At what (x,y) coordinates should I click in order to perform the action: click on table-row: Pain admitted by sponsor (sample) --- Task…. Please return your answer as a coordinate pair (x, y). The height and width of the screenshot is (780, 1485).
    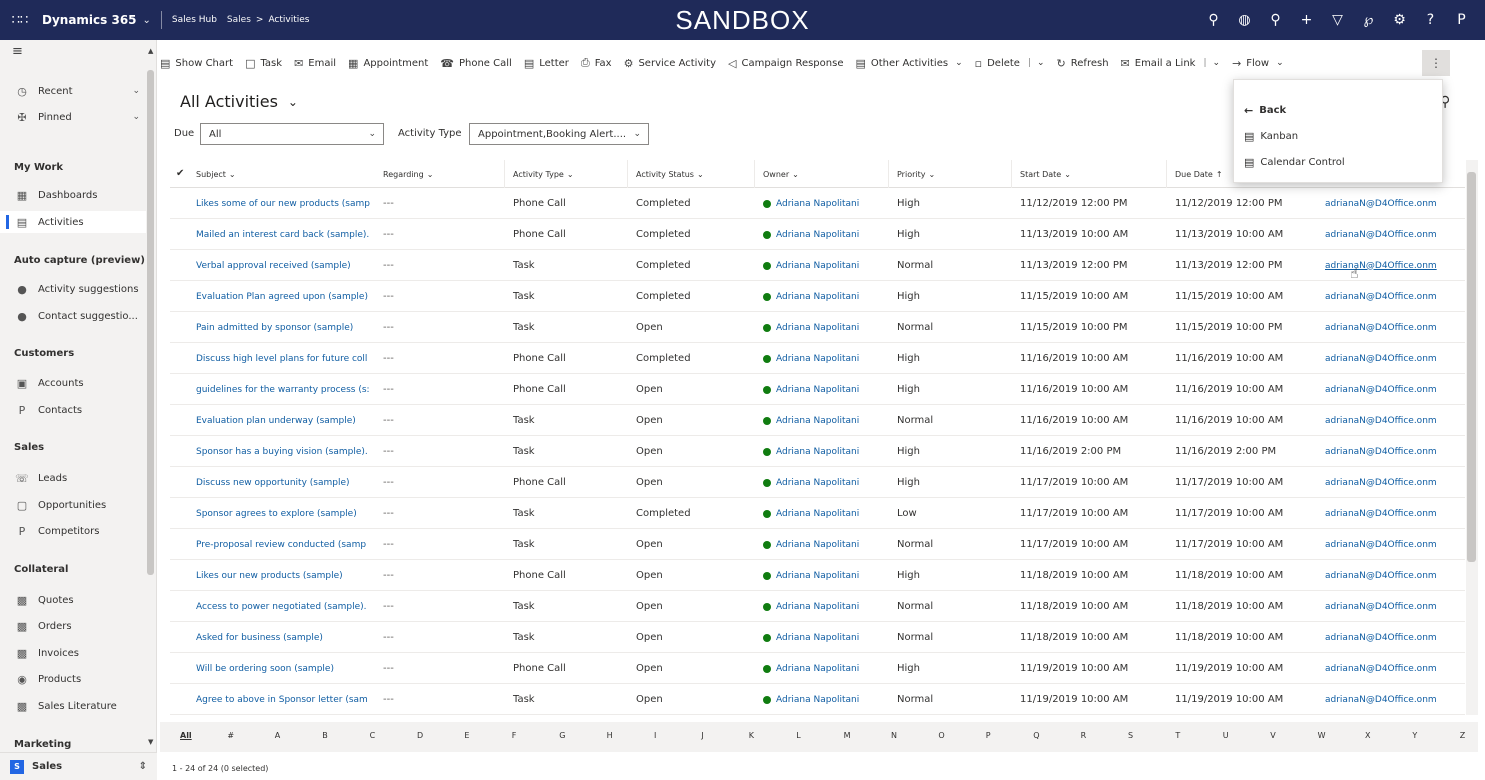
    Looking at the image, I should click on (817, 327).